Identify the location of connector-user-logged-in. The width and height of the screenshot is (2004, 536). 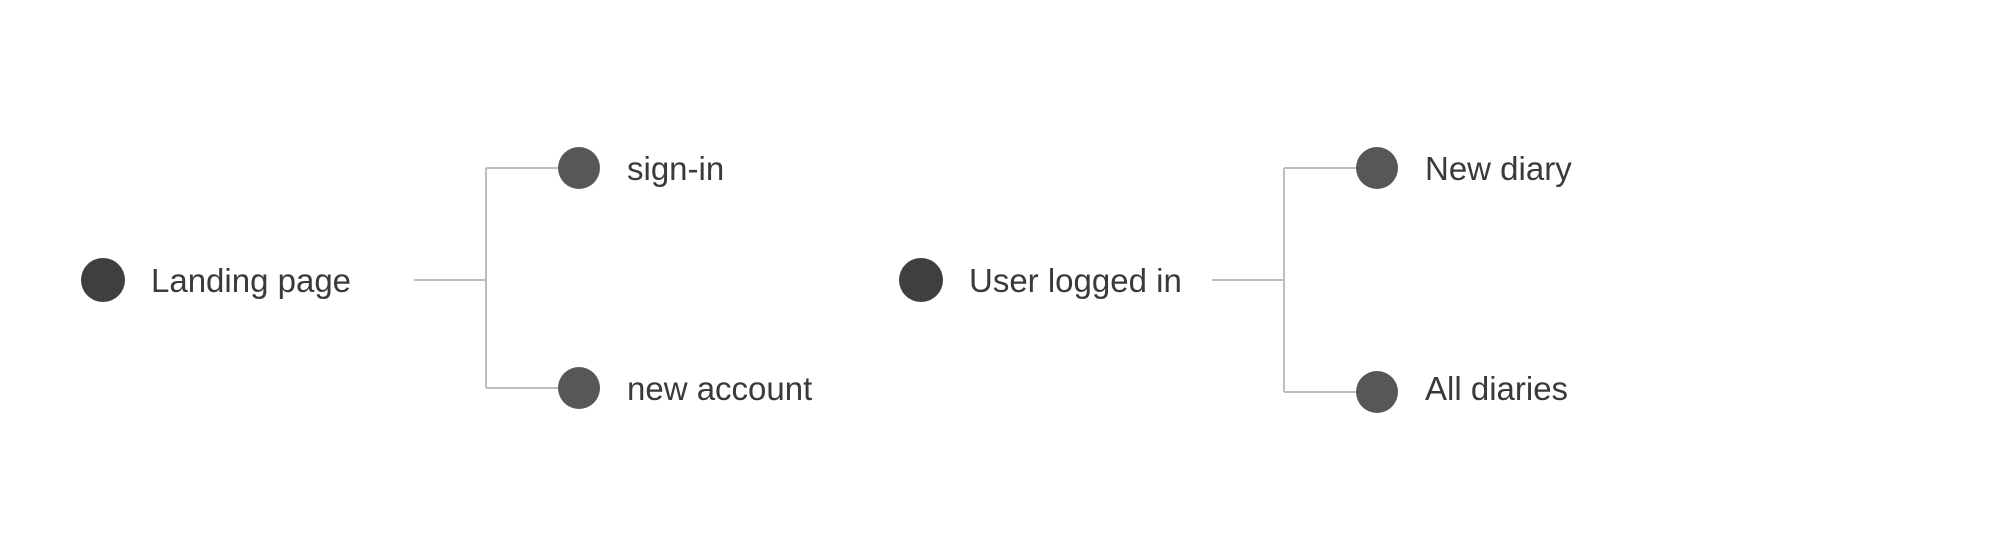
(1285, 280).